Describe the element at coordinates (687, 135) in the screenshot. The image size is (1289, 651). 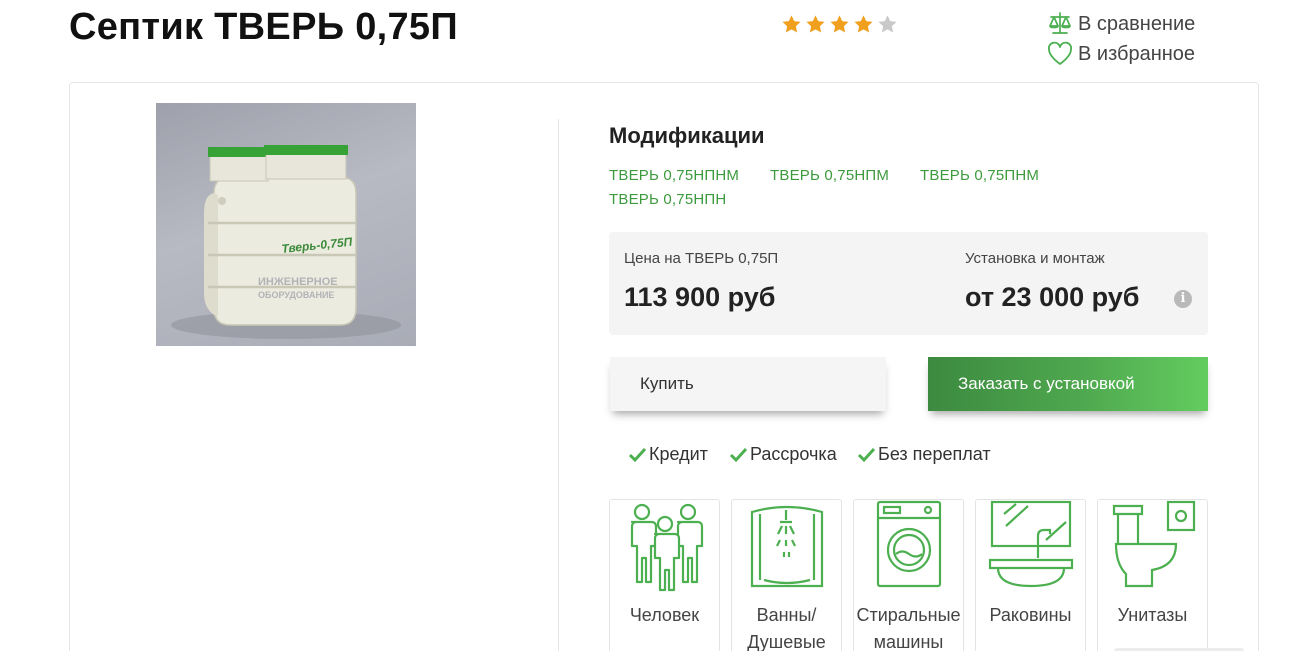
I see `modifications-title: Модификации` at that location.